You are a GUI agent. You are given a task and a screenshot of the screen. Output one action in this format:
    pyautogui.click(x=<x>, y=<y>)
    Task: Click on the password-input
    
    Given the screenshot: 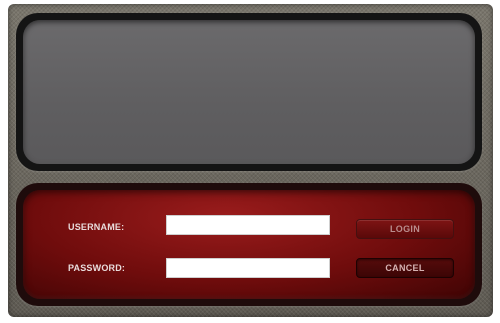 What is the action you would take?
    pyautogui.click(x=248, y=268)
    